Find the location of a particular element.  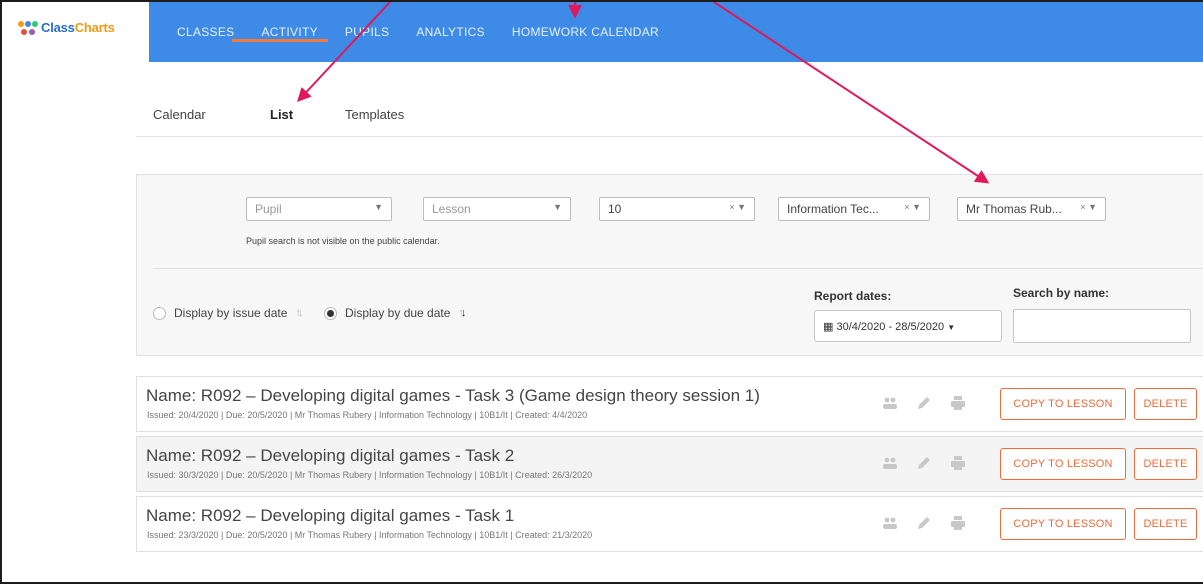

view-tabs: Calendar List Templates is located at coordinates (669, 117).